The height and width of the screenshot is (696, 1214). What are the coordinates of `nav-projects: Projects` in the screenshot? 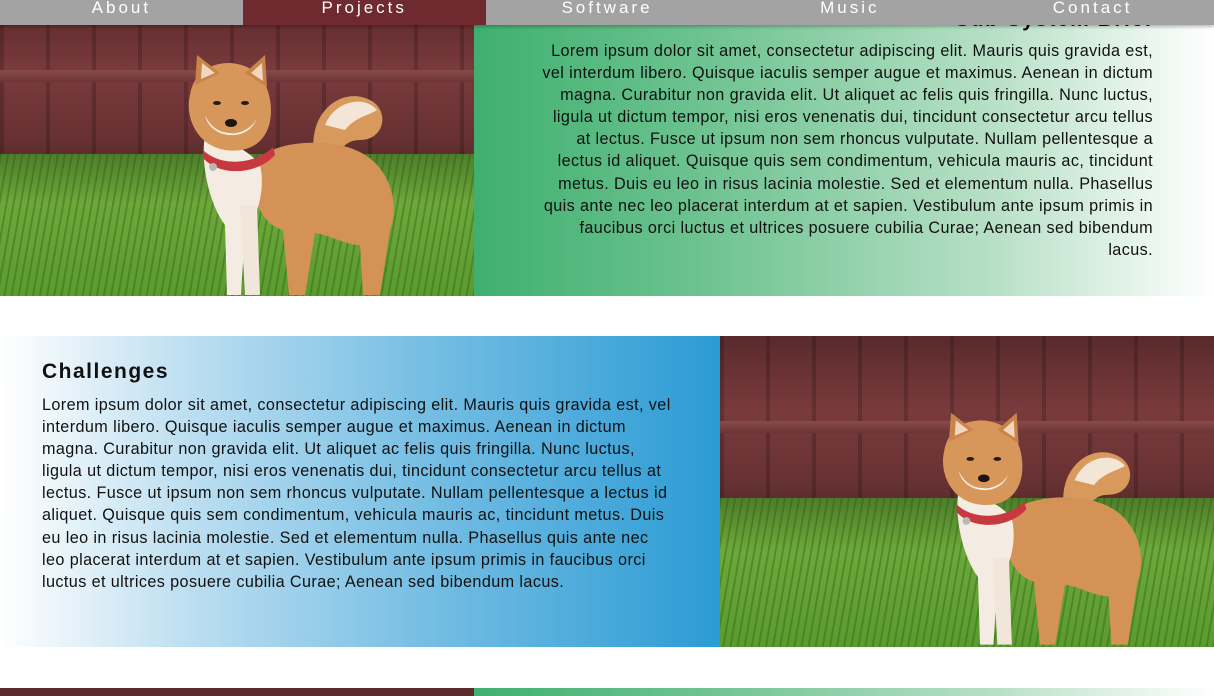 It's located at (364, 12).